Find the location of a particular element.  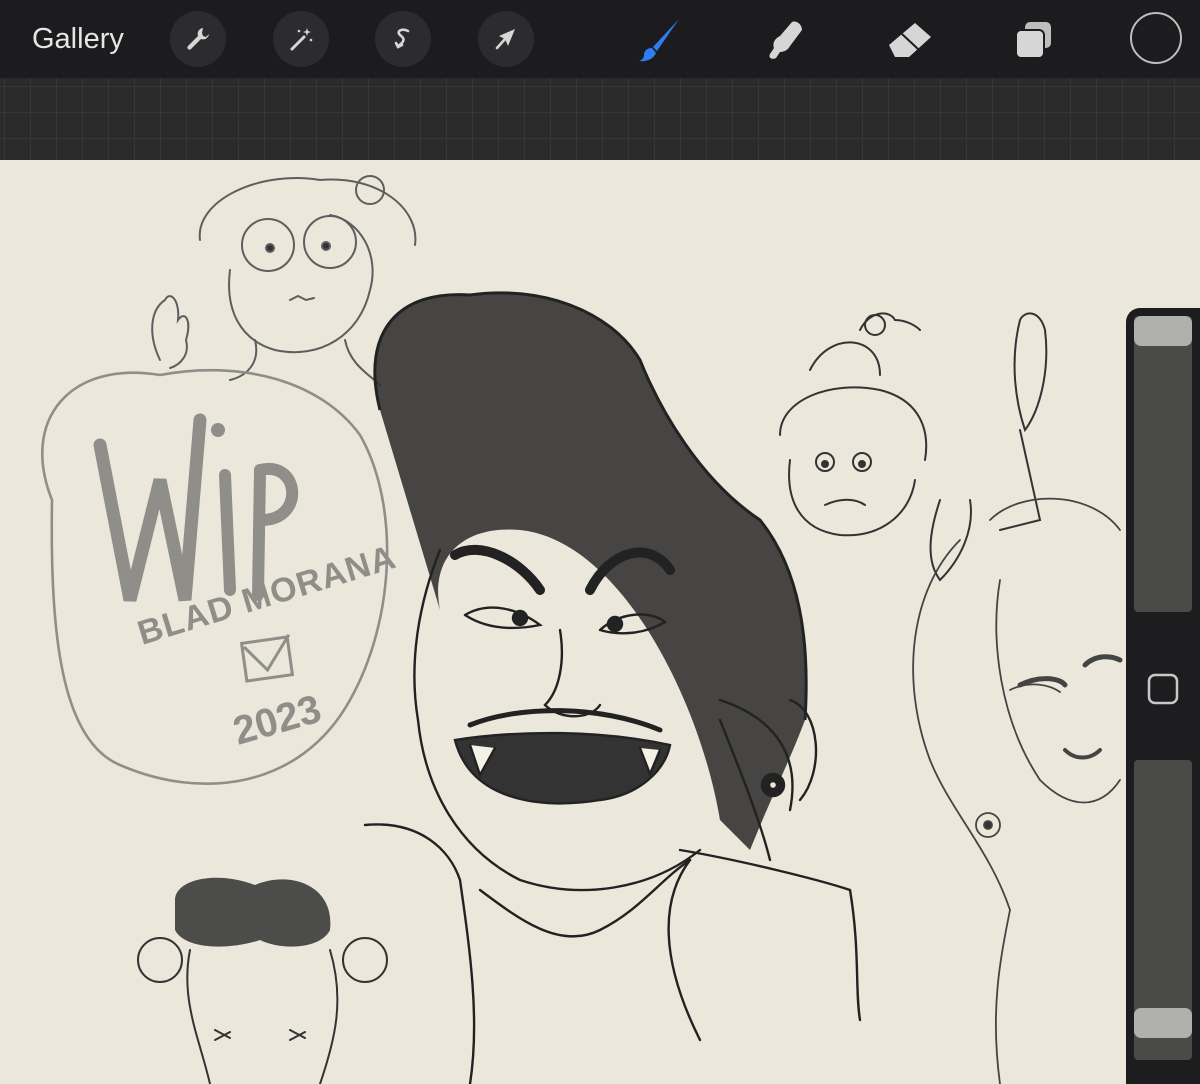

top-toolbar: Gallery is located at coordinates (600, 39).